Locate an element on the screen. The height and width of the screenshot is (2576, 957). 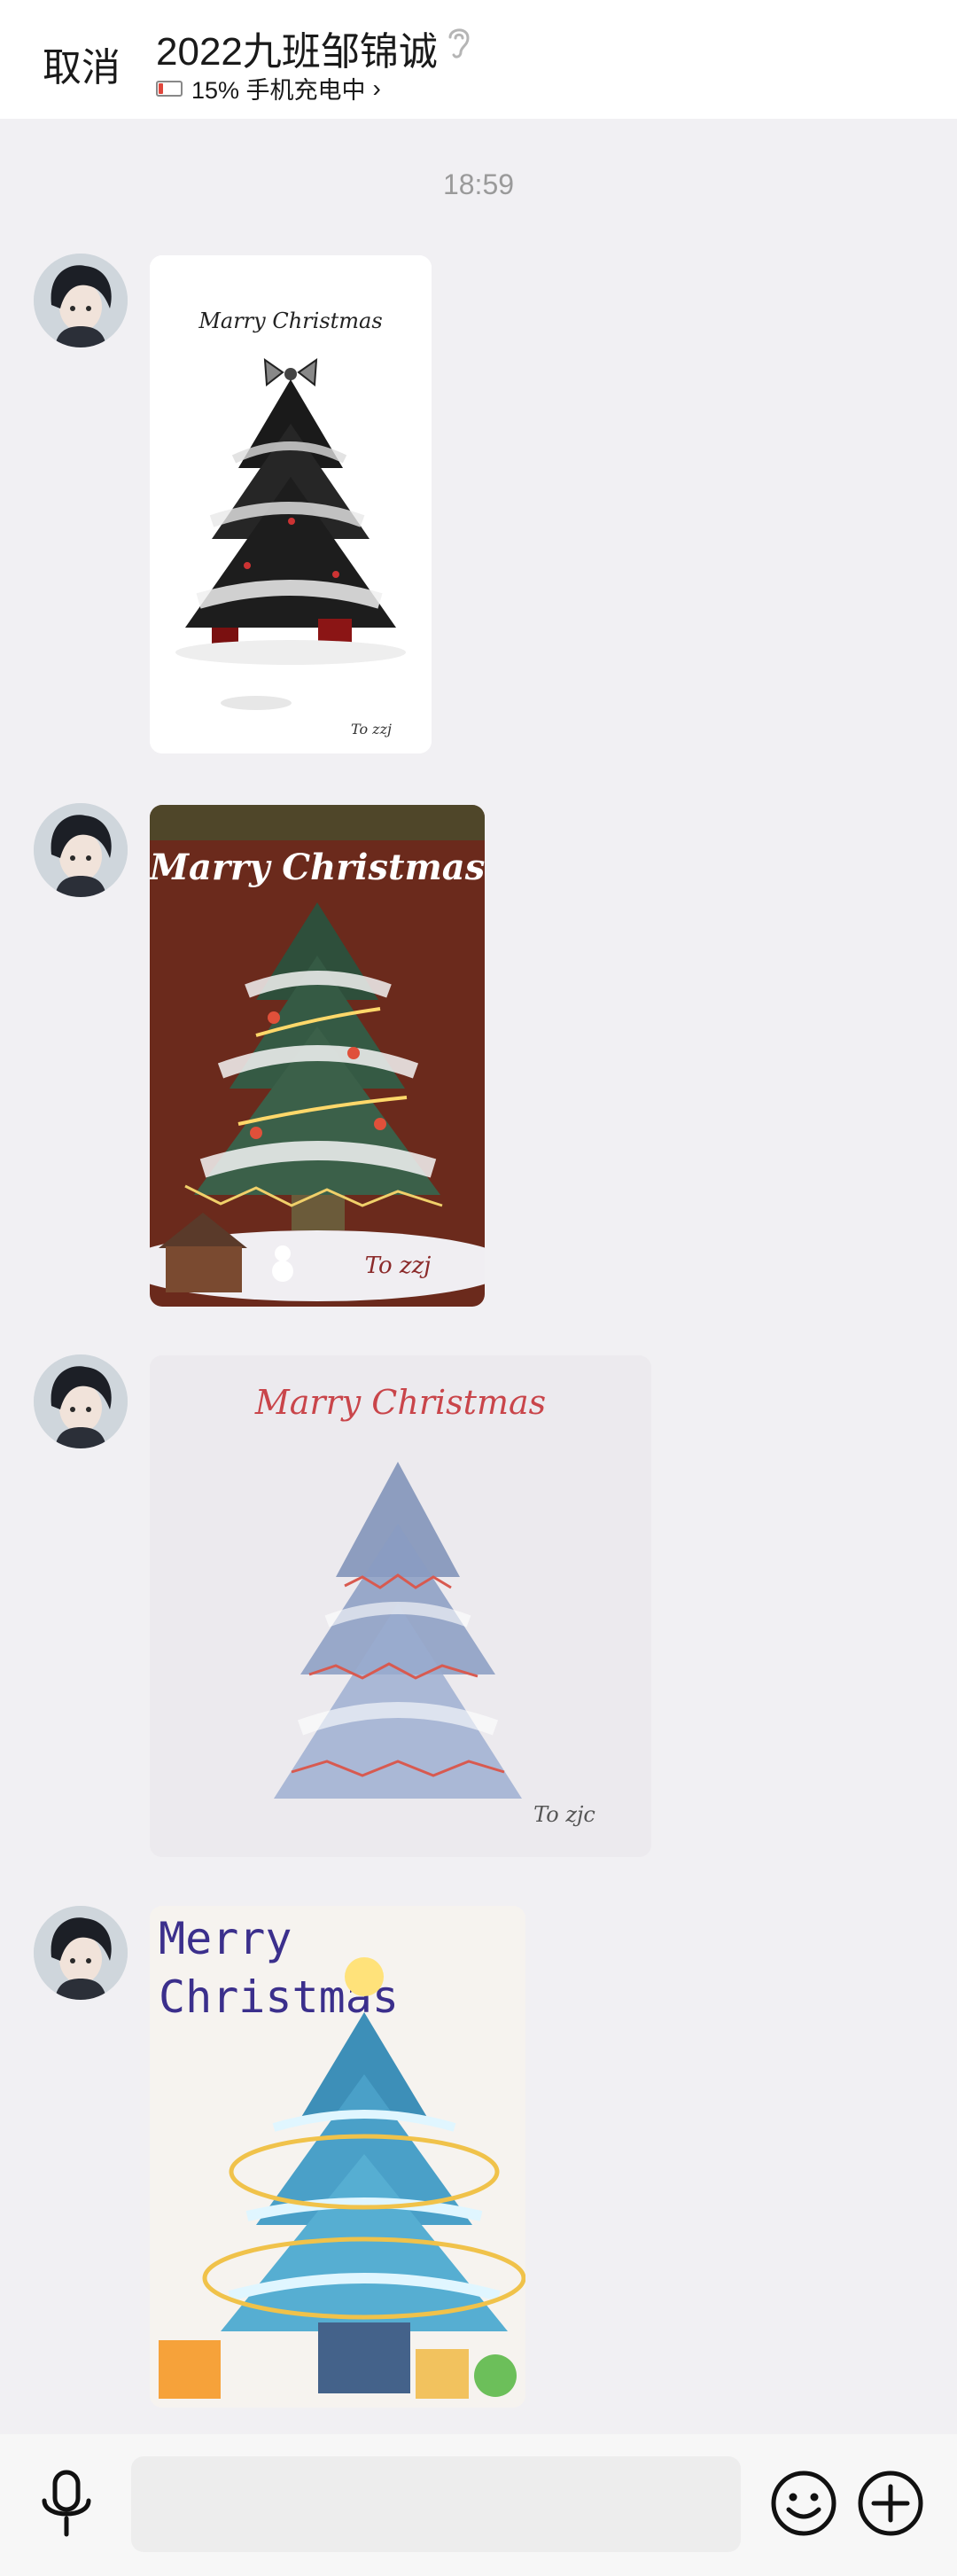
emoji-icon is located at coordinates (803, 2503).